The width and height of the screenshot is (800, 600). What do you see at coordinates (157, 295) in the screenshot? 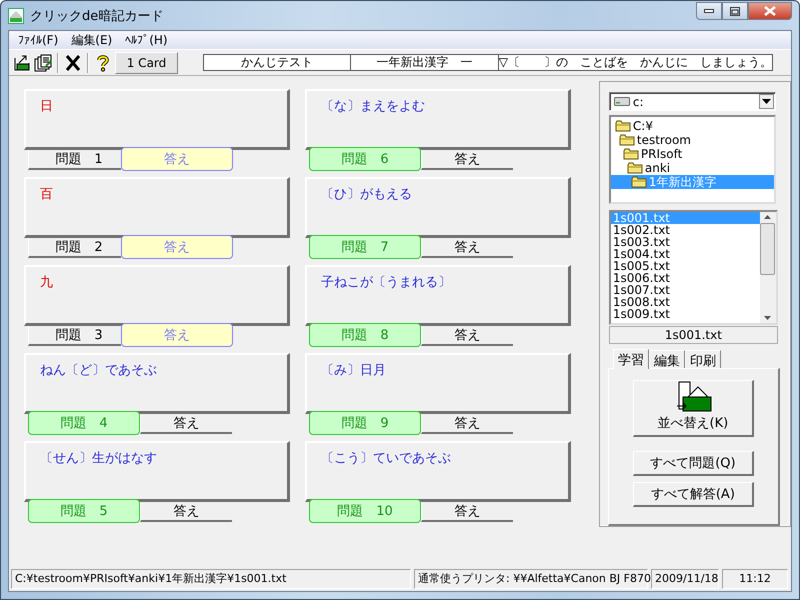
I see `card-face: 九` at bounding box center [157, 295].